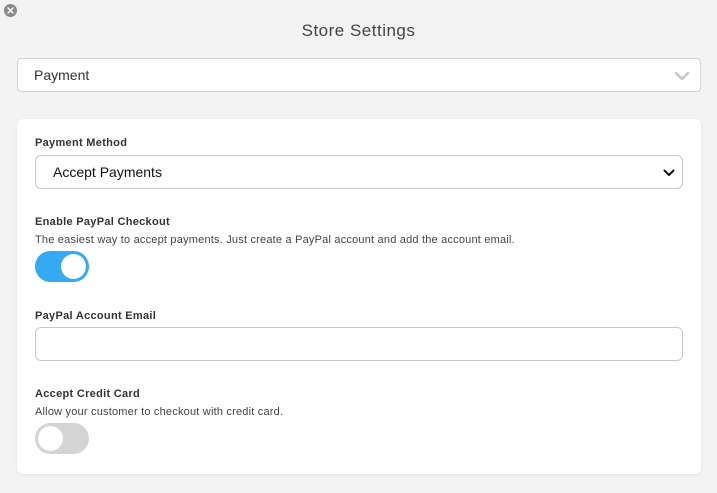  I want to click on close-button, so click(10, 10).